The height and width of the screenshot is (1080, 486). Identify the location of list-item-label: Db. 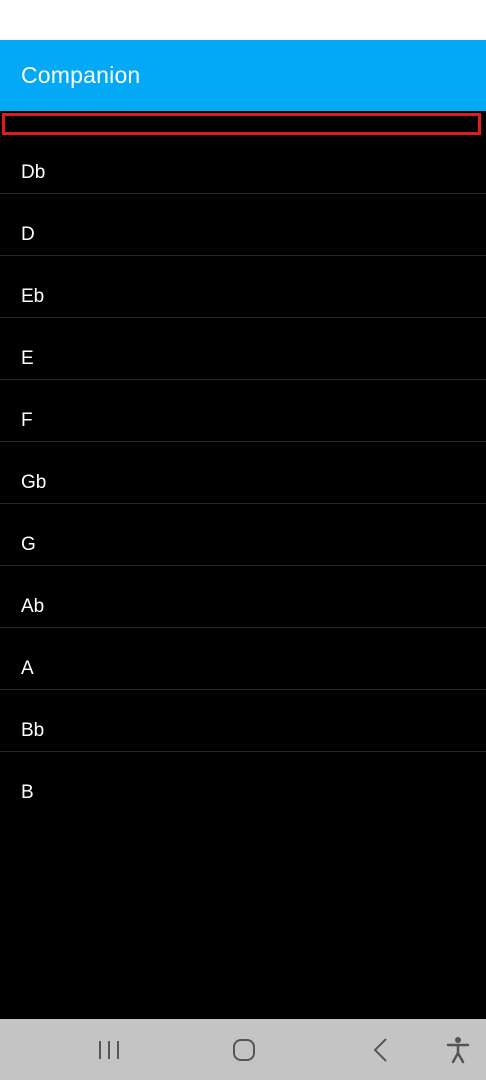
(33, 172).